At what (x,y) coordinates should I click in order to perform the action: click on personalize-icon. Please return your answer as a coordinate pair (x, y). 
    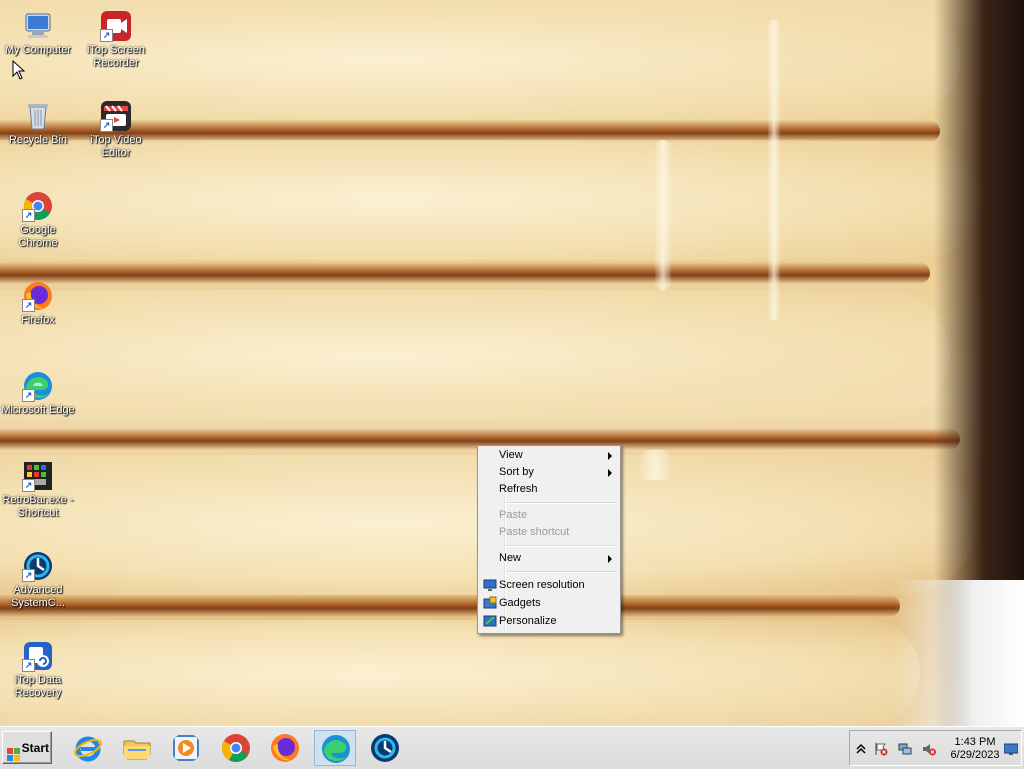
    Looking at the image, I should click on (490, 621).